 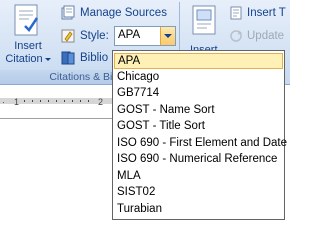 What do you see at coordinates (100, 102) in the screenshot?
I see `svg-text: 2` at bounding box center [100, 102].